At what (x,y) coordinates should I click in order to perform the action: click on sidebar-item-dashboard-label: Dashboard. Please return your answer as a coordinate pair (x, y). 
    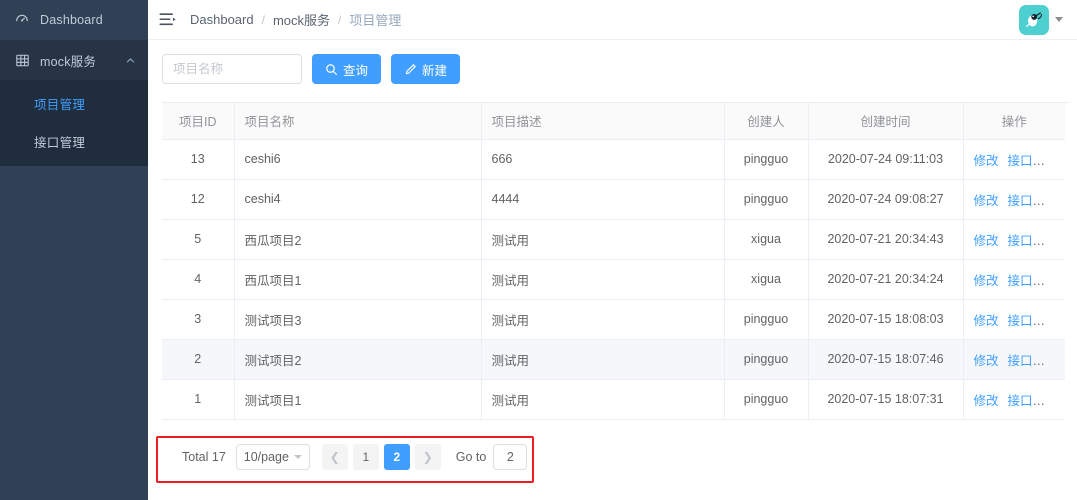
    Looking at the image, I should click on (71, 20).